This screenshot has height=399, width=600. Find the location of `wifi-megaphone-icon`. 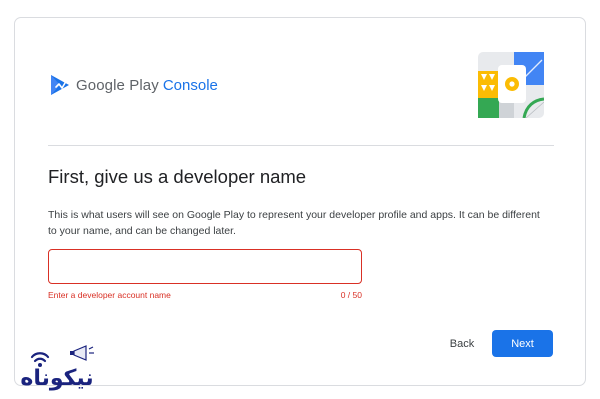

wifi-megaphone-icon is located at coordinates (62, 356).